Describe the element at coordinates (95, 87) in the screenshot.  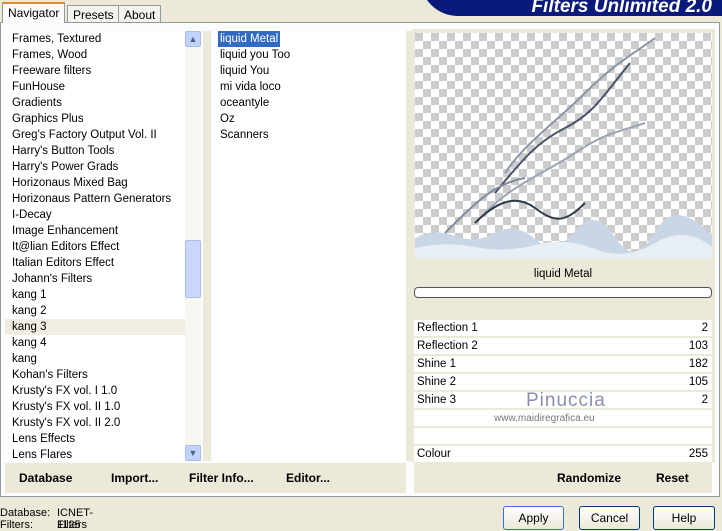
I see `category-item: FunHouse` at that location.